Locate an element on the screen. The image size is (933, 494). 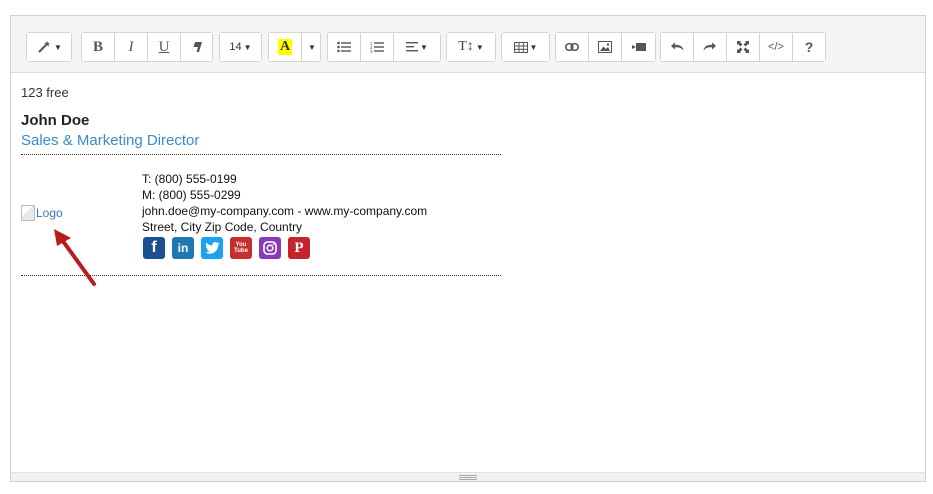
insert-image-button is located at coordinates (605, 47).